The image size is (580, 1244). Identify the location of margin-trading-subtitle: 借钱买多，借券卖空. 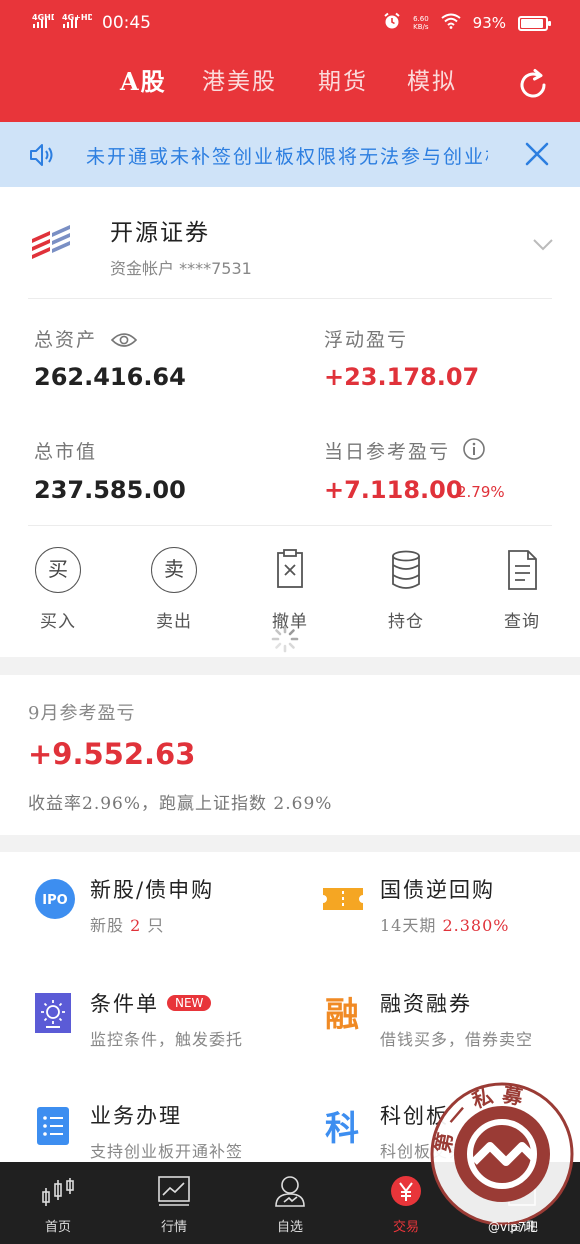
(457, 1039).